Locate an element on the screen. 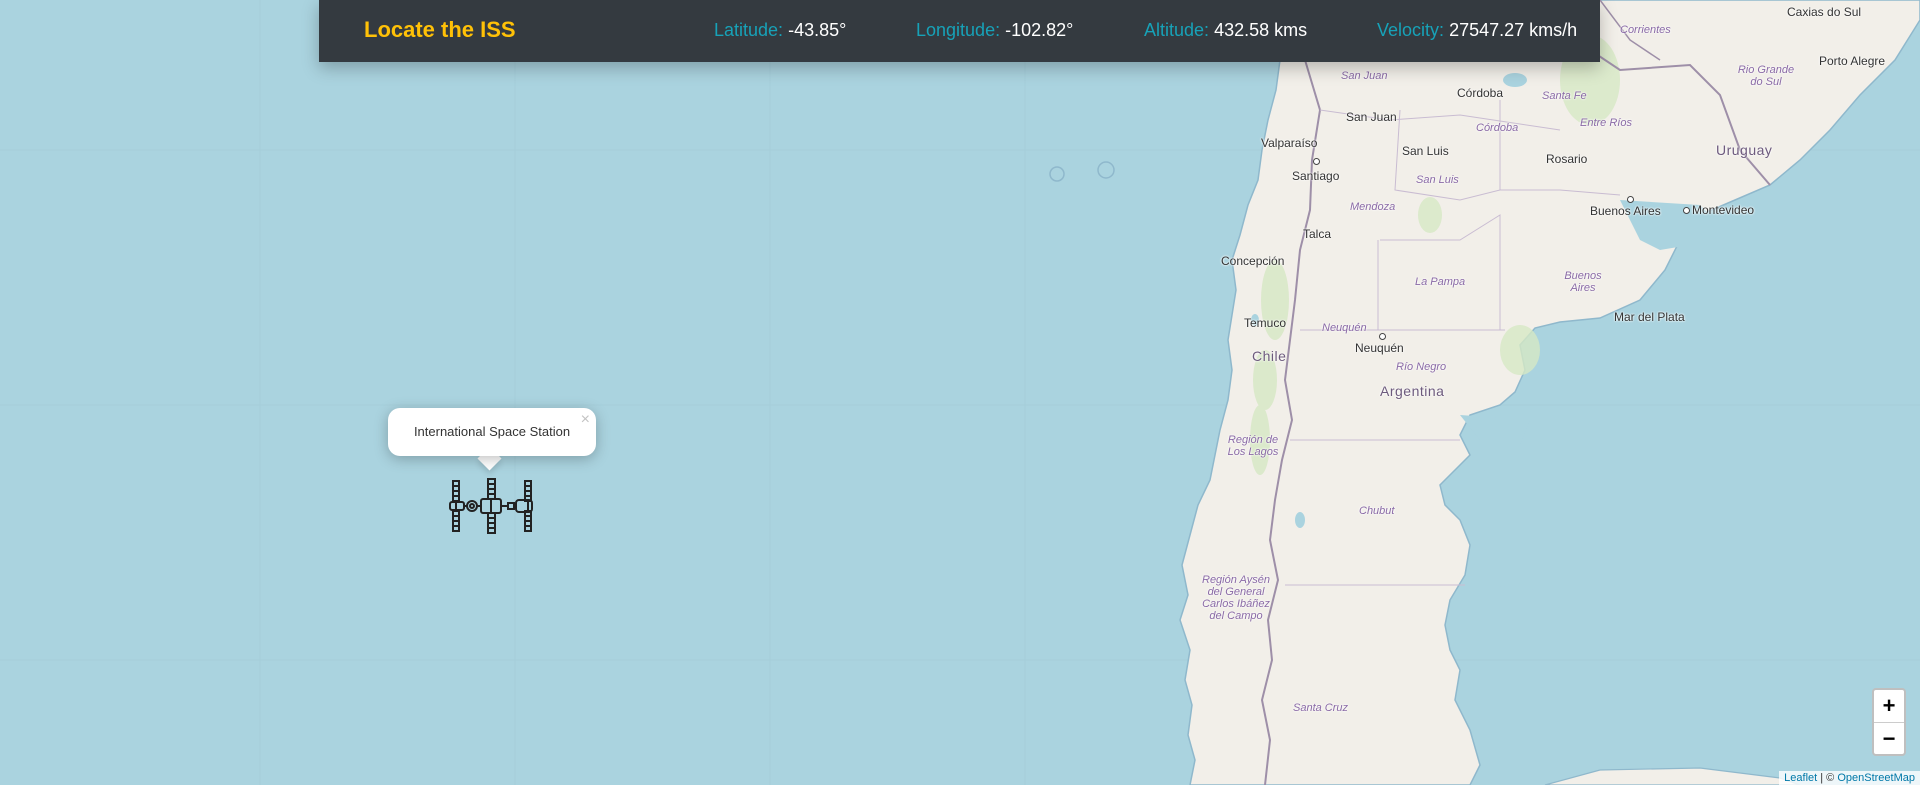 This screenshot has width=1920, height=785. map-label-santa-fe: Santa Fe is located at coordinates (1564, 96).